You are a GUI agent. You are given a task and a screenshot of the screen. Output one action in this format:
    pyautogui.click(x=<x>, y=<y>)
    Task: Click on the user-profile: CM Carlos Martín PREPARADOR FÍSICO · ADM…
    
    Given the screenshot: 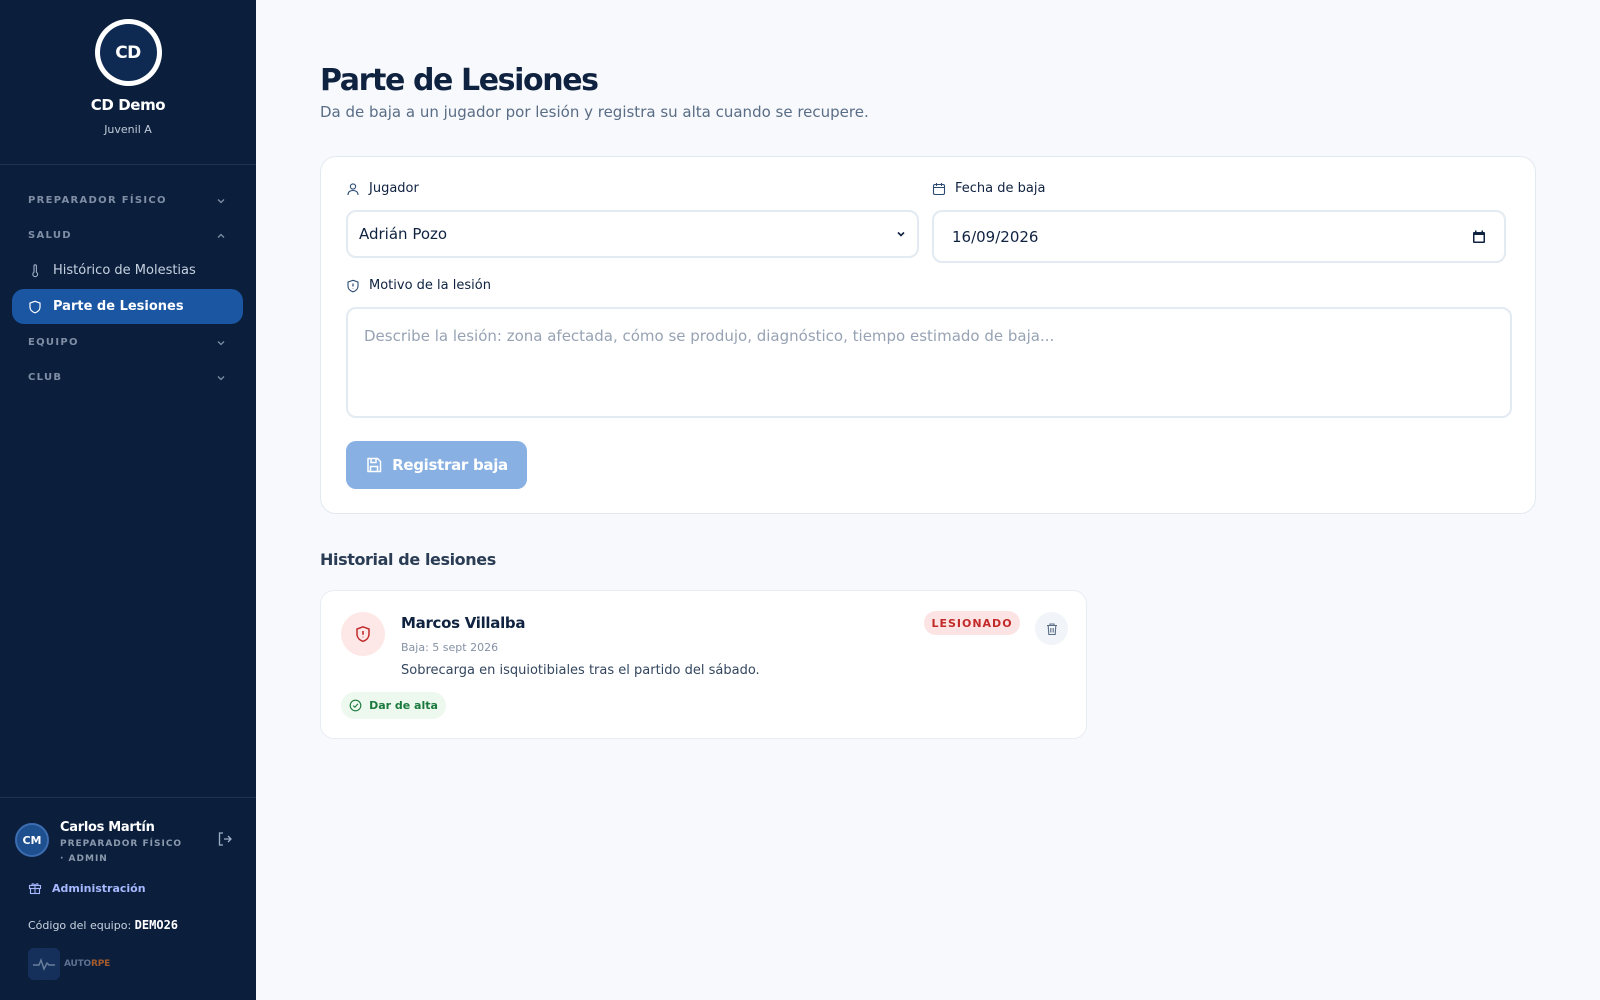 What is the action you would take?
    pyautogui.click(x=100, y=843)
    